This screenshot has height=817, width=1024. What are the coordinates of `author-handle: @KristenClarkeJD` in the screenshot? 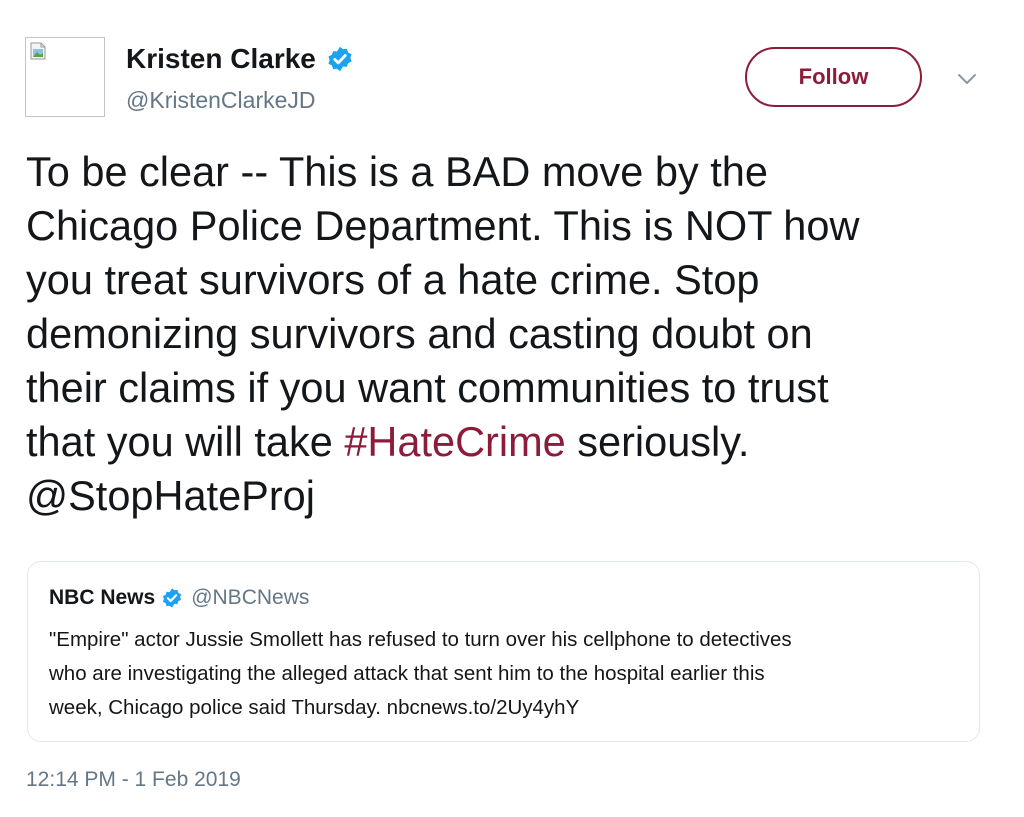 It's located at (221, 100).